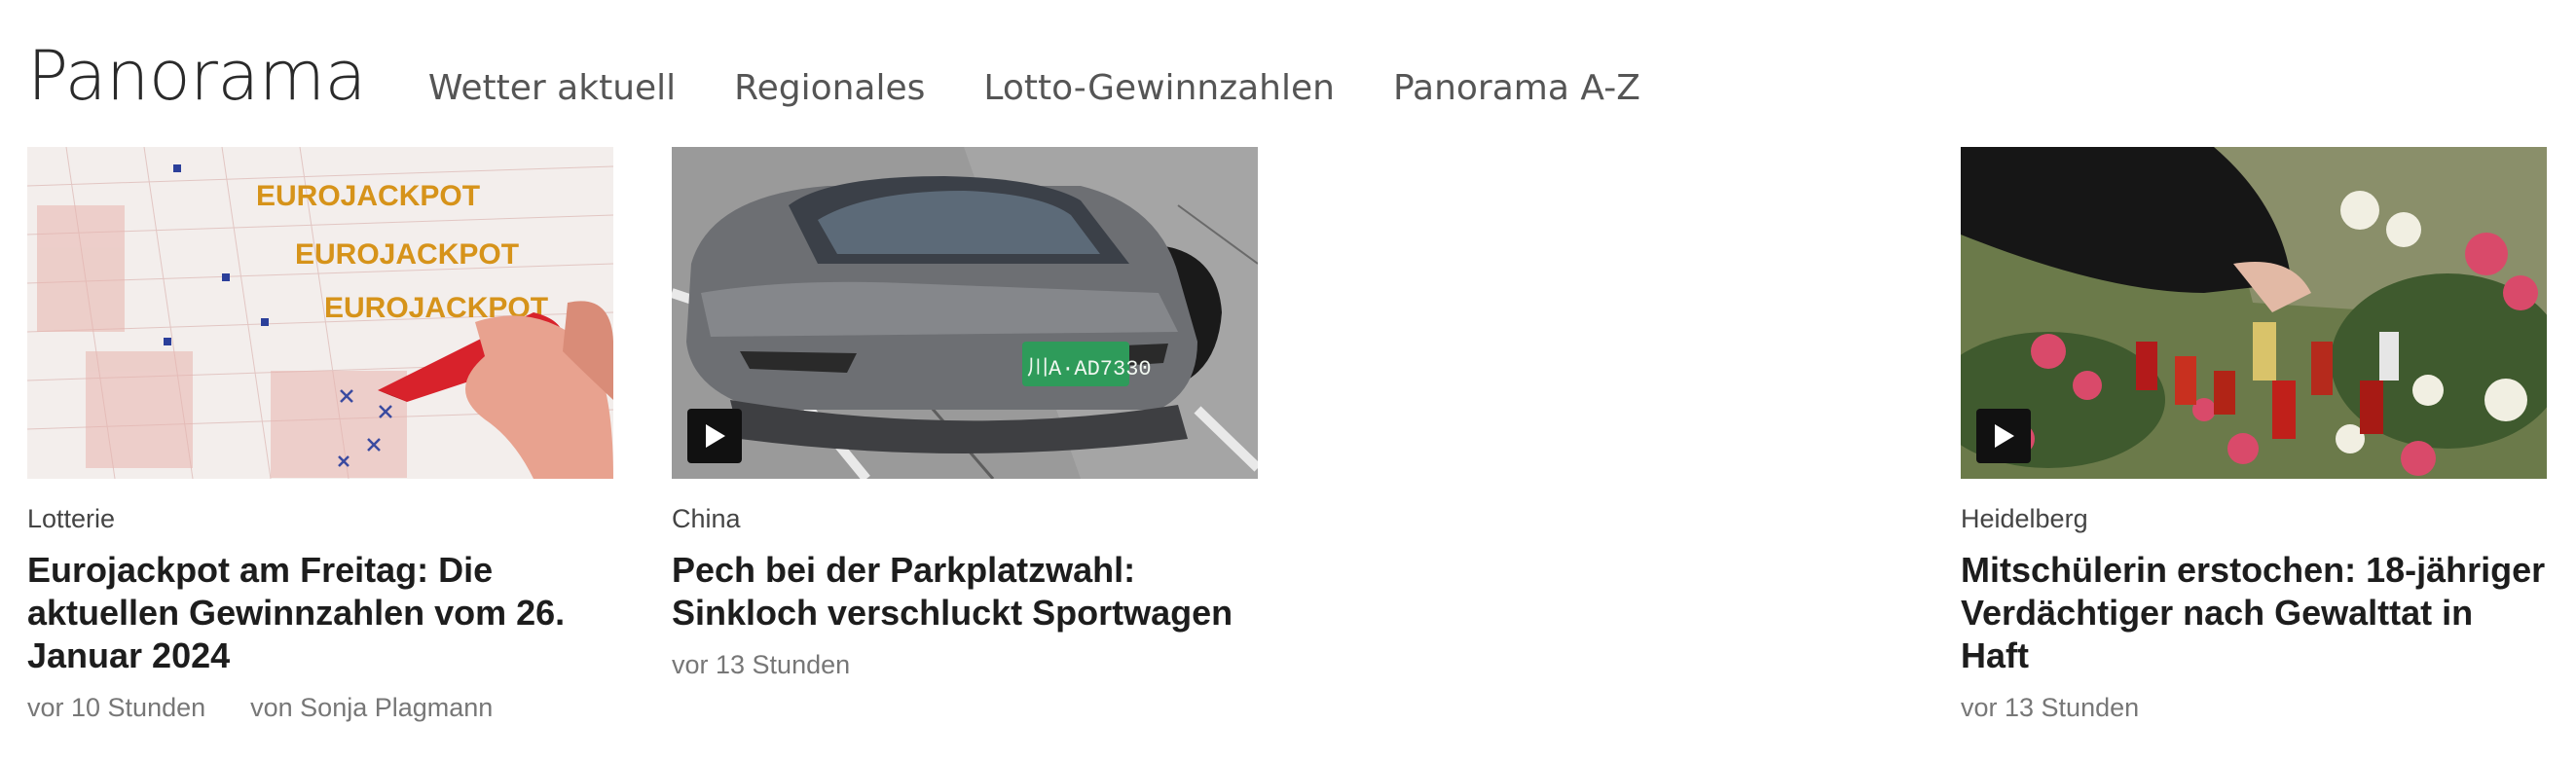 This screenshot has width=2576, height=761. Describe the element at coordinates (116, 707) in the screenshot. I see `teaser-timestamp: vor 10 Stunden` at that location.